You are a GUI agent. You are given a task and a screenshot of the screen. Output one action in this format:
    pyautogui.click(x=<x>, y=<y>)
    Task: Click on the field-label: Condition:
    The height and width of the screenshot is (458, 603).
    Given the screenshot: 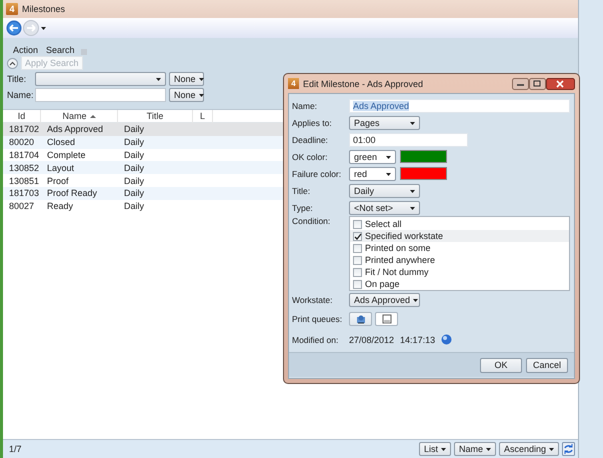 What is the action you would take?
    pyautogui.click(x=312, y=221)
    